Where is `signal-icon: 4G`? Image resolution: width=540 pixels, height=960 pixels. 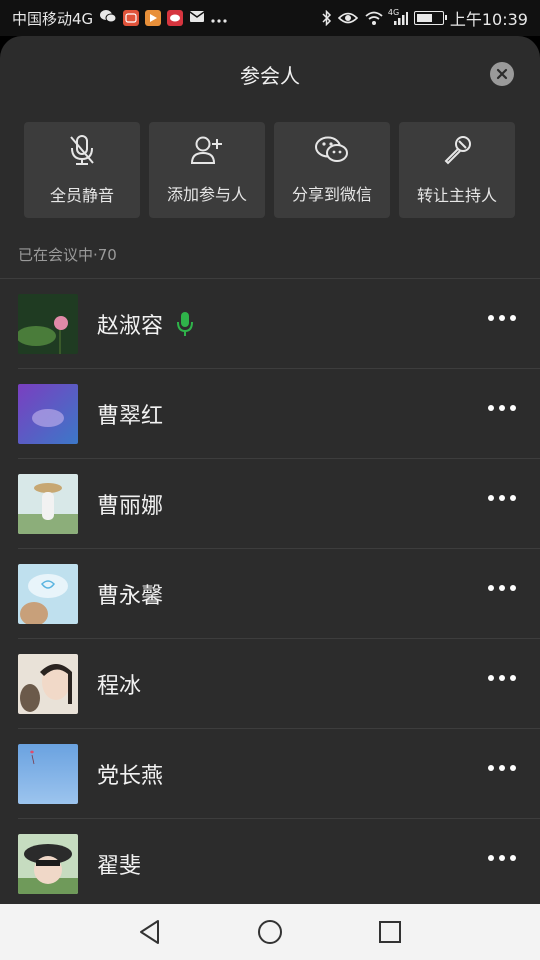
signal-icon: 4G is located at coordinates (397, 17).